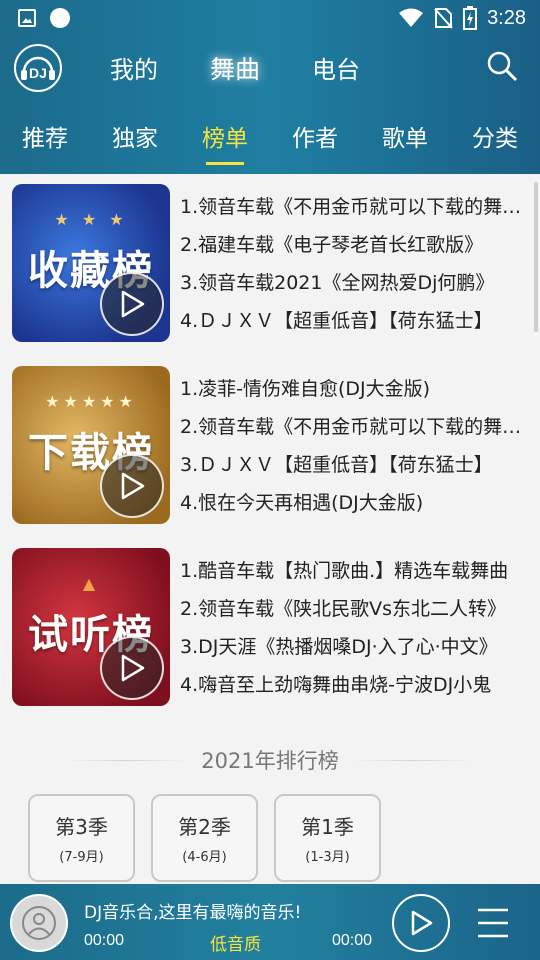  Describe the element at coordinates (495, 139) in the screenshot. I see `subtab-categories: 分类` at that location.